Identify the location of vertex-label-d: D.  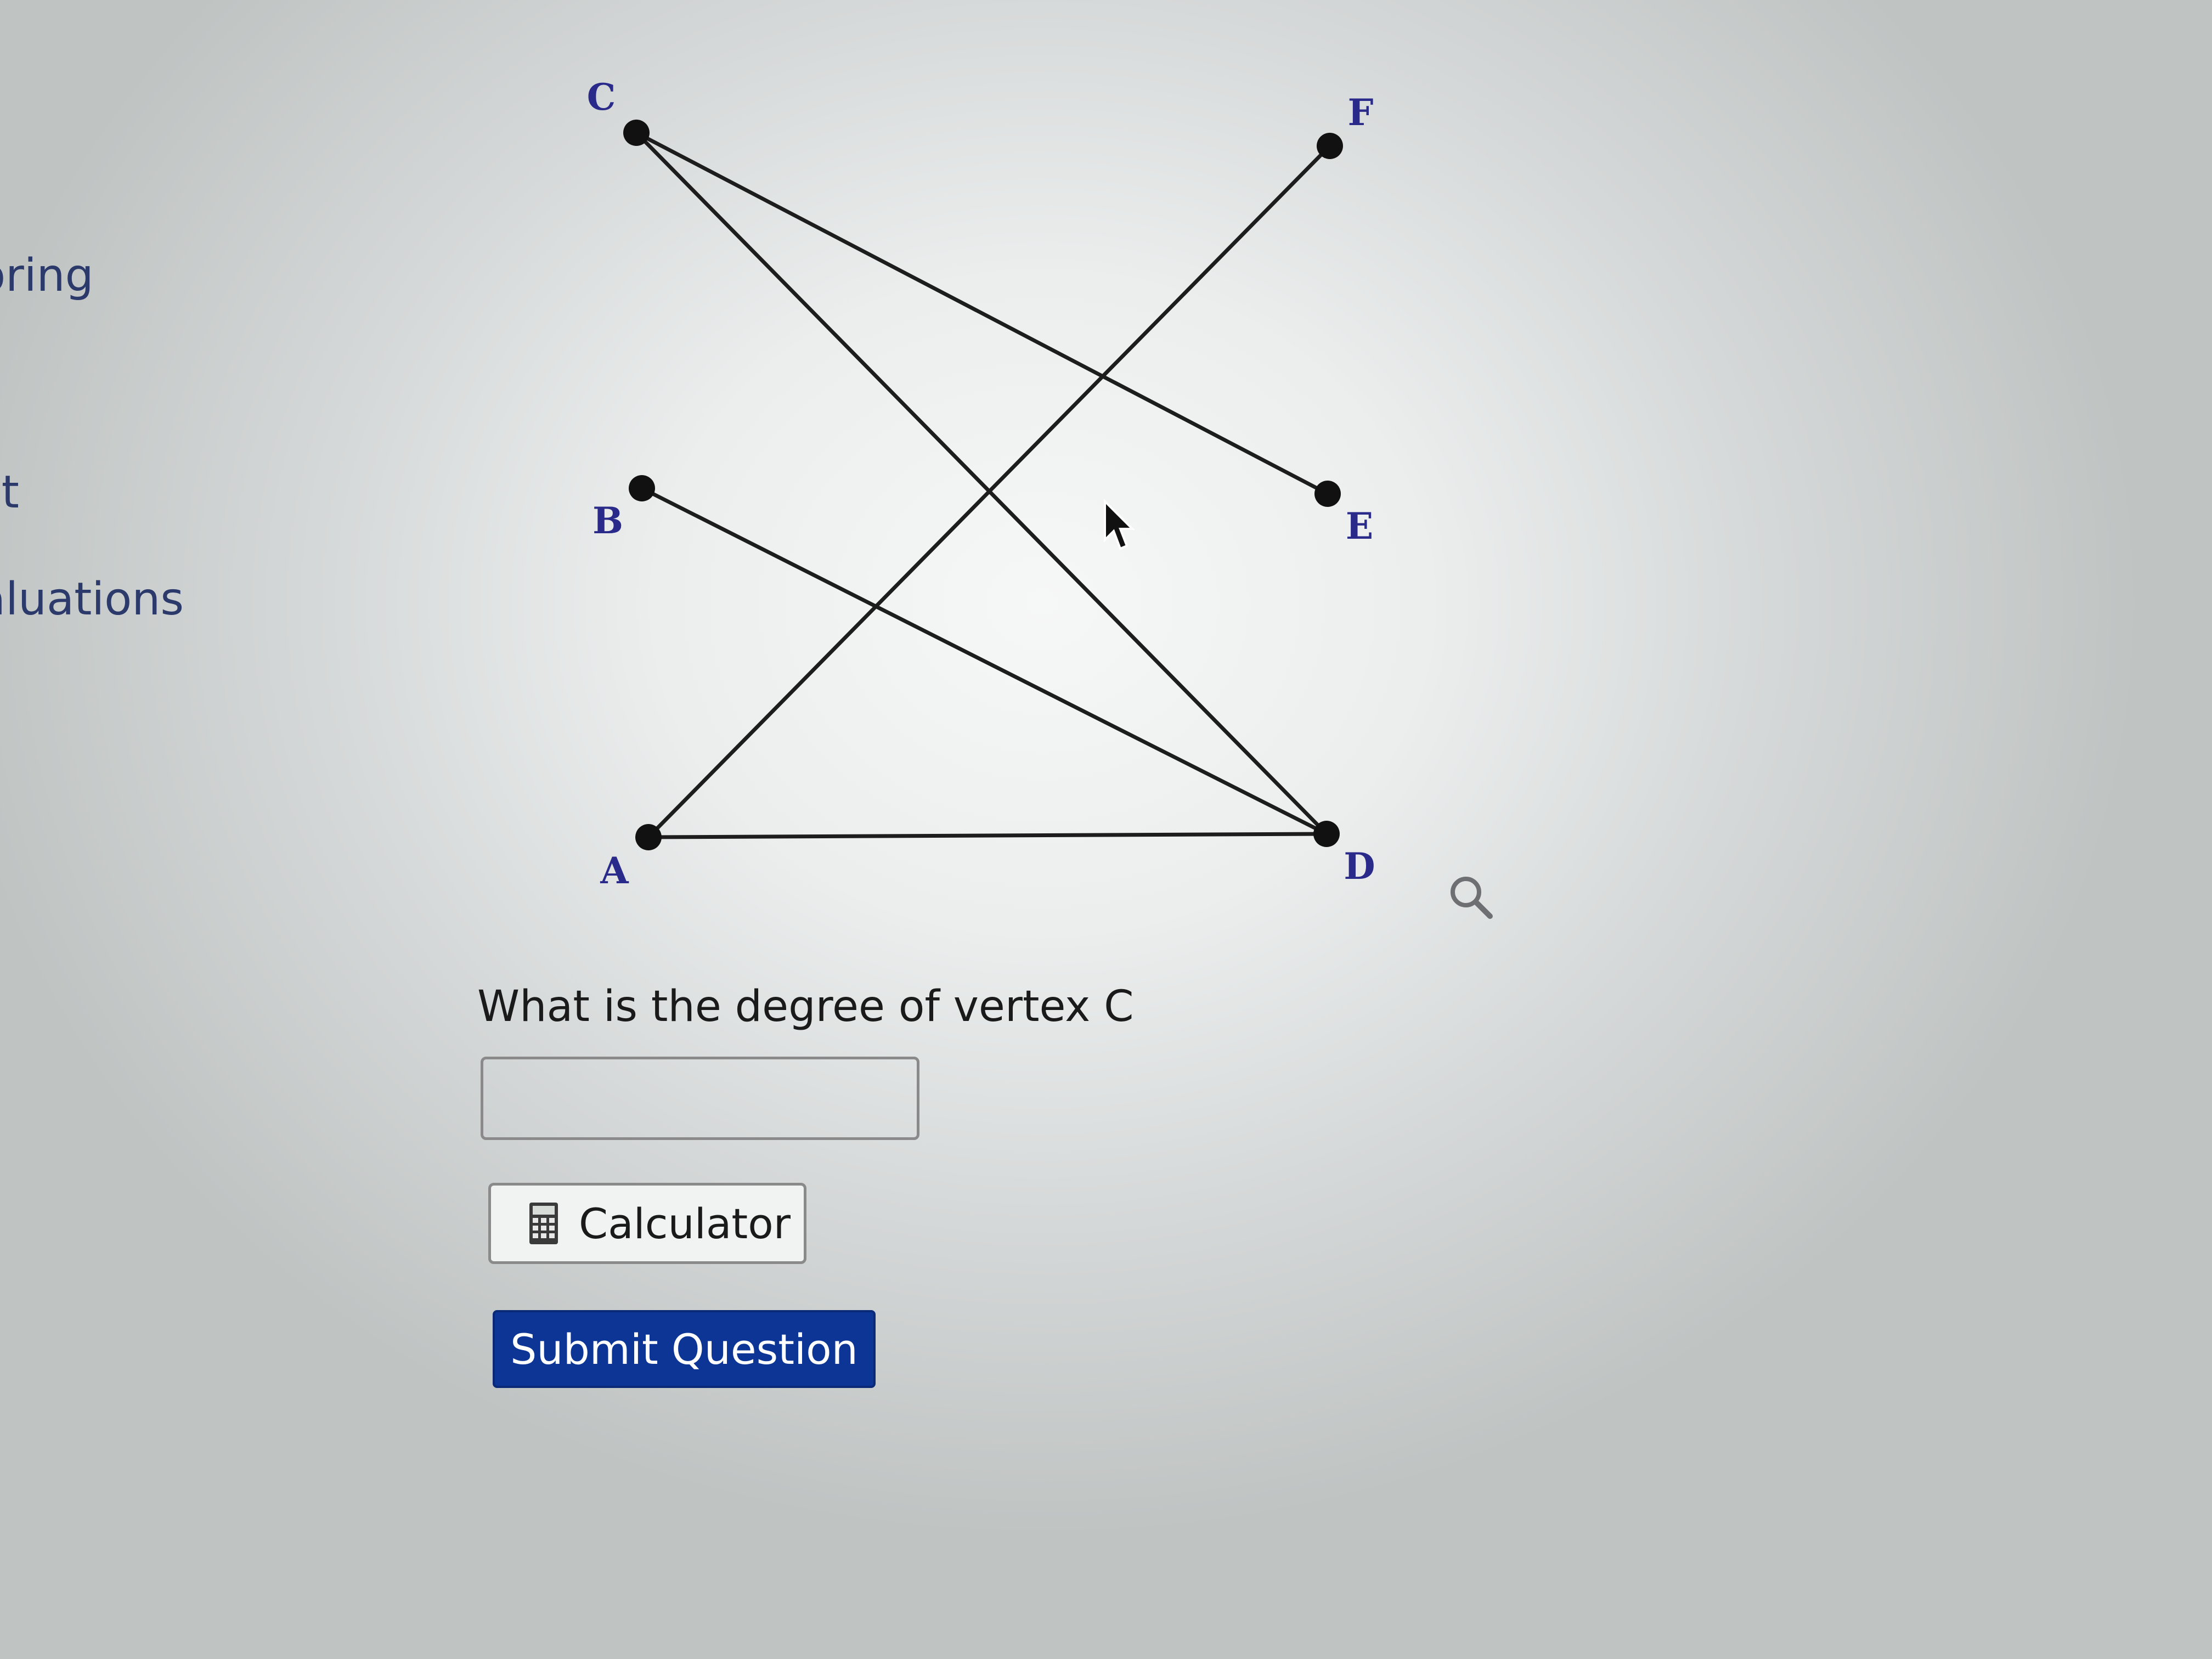
(1359, 866).